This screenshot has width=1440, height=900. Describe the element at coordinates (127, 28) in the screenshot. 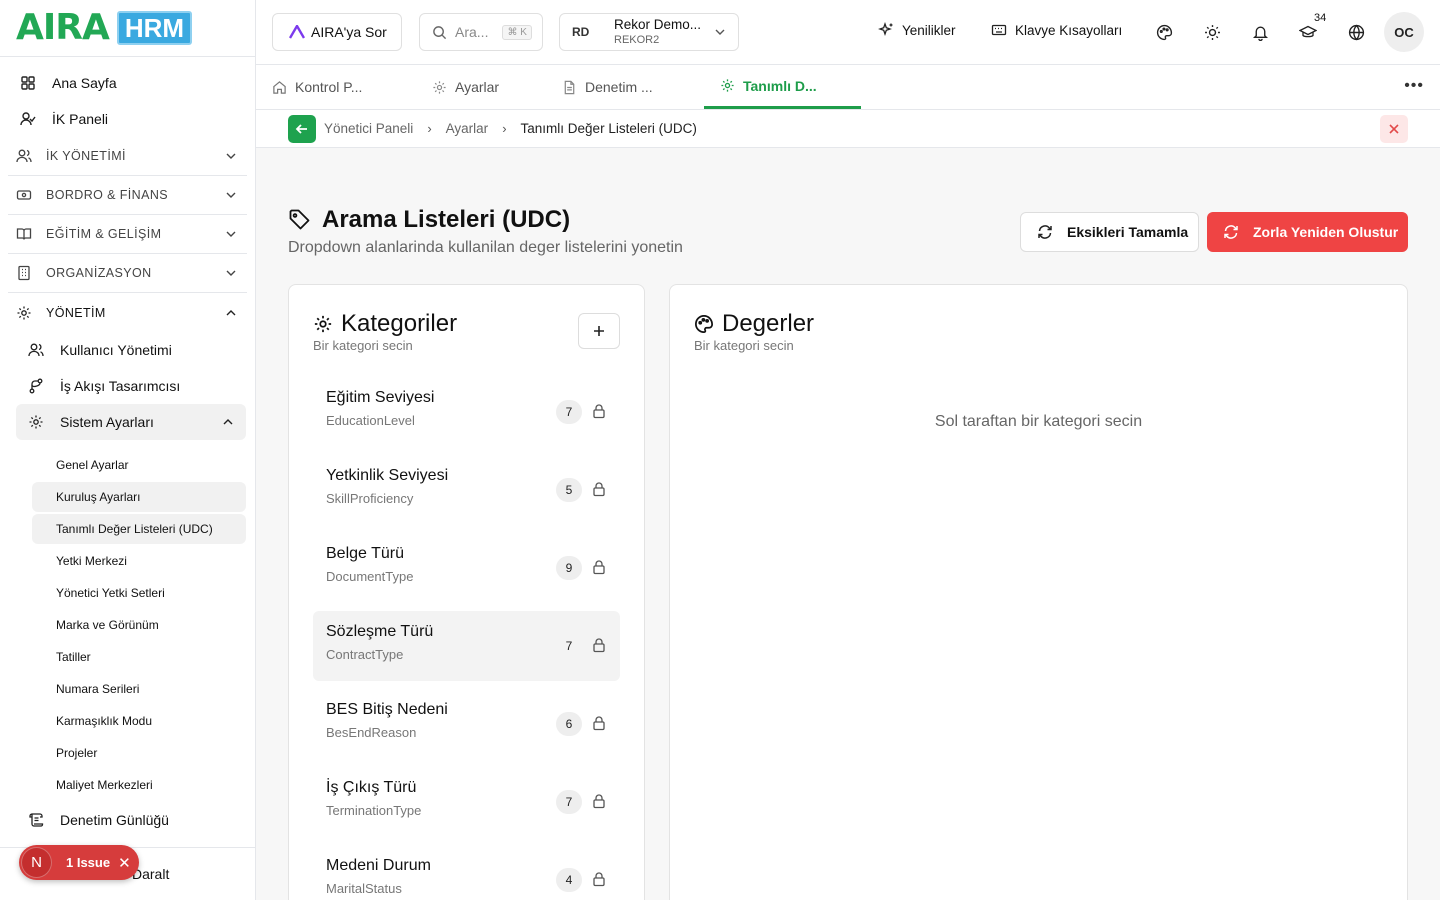

I see `brand-logo: AIRA HRM` at that location.